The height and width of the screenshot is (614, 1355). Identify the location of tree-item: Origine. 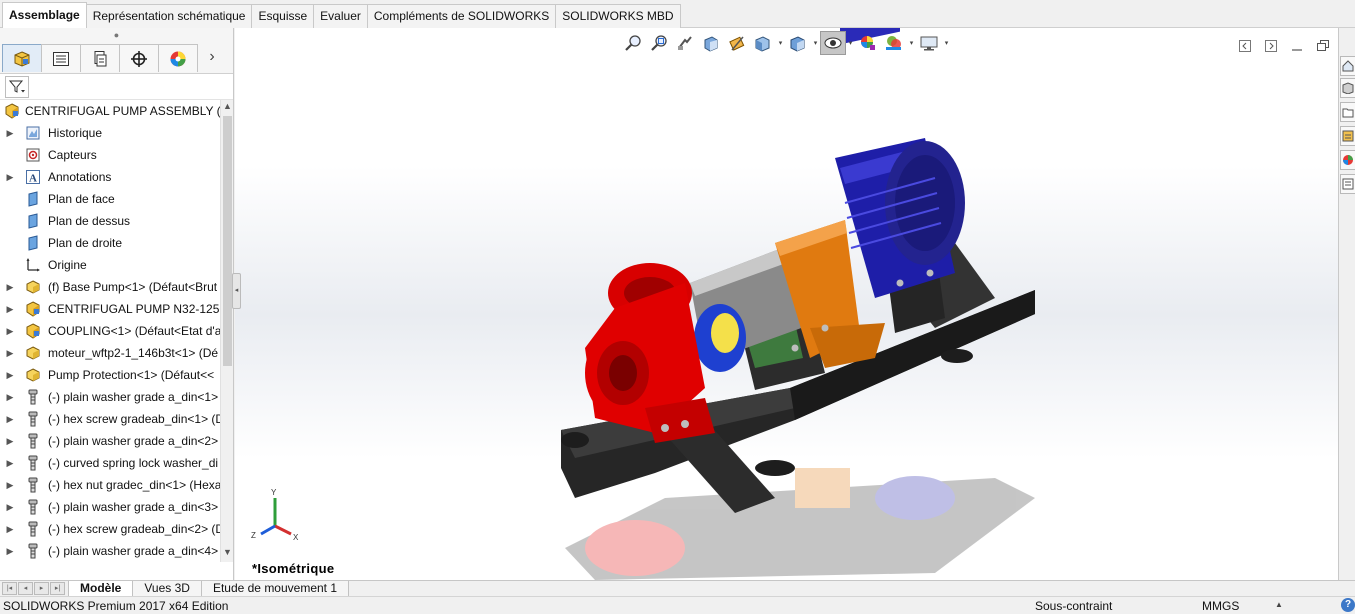
(110, 265).